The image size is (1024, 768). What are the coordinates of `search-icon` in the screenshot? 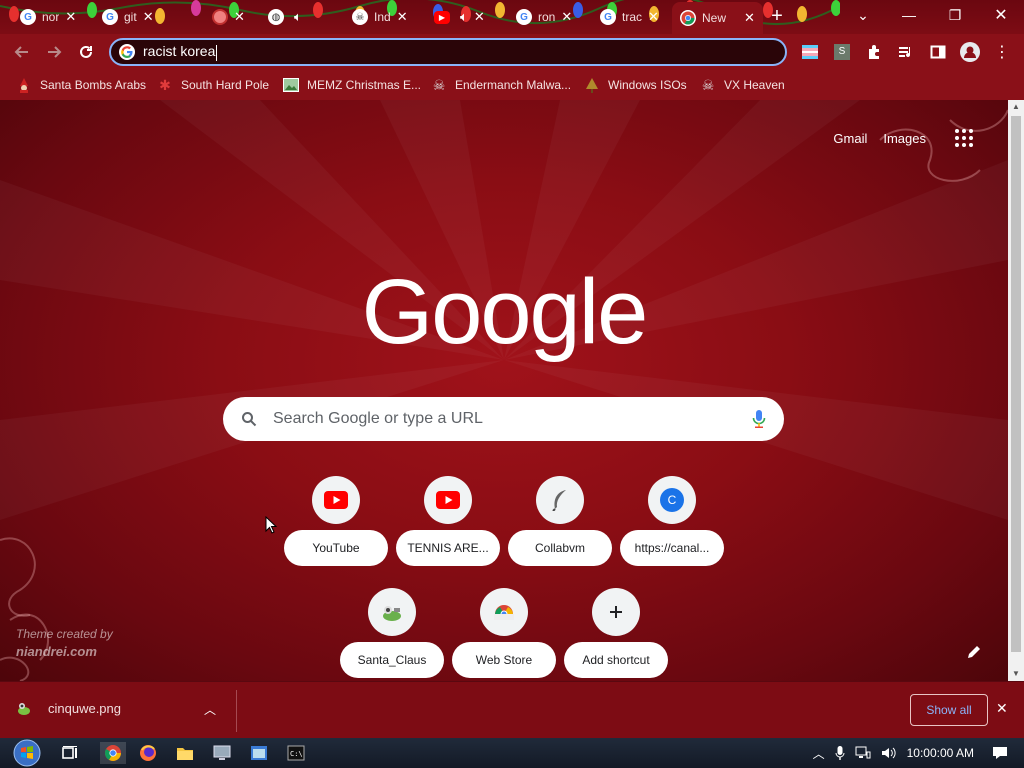 It's located at (249, 419).